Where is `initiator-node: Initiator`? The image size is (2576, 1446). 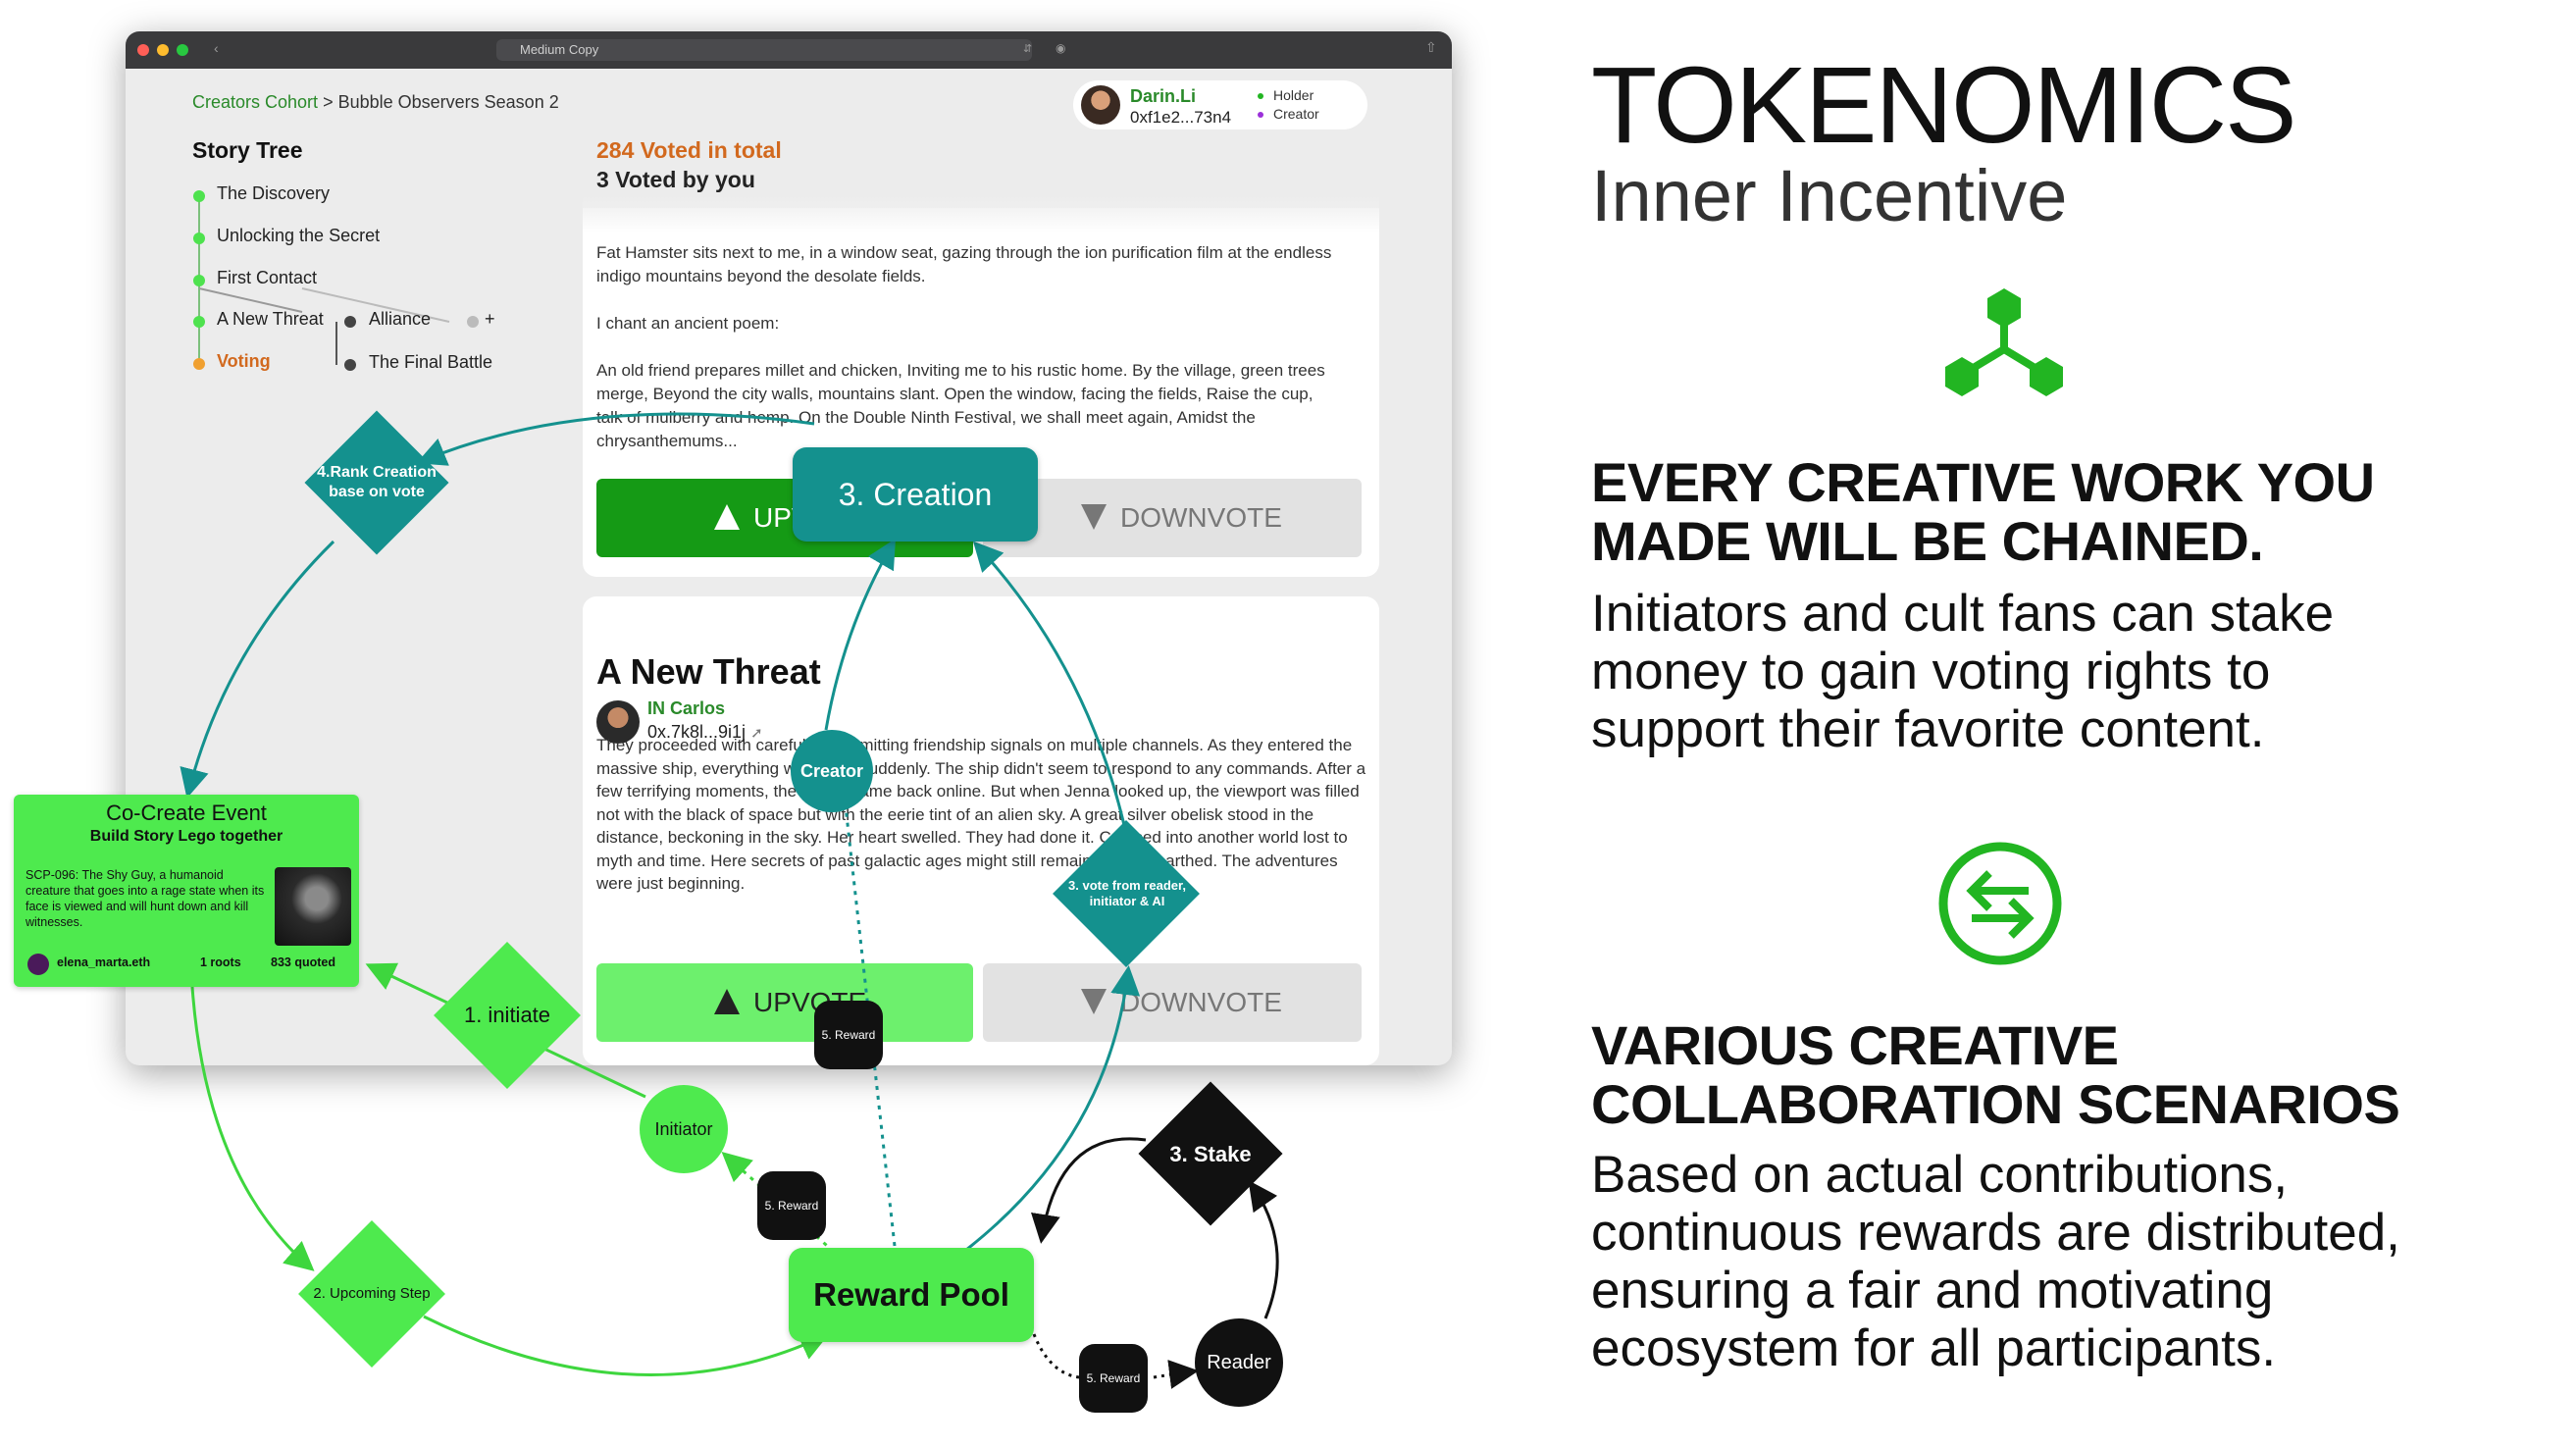 initiator-node: Initiator is located at coordinates (684, 1129).